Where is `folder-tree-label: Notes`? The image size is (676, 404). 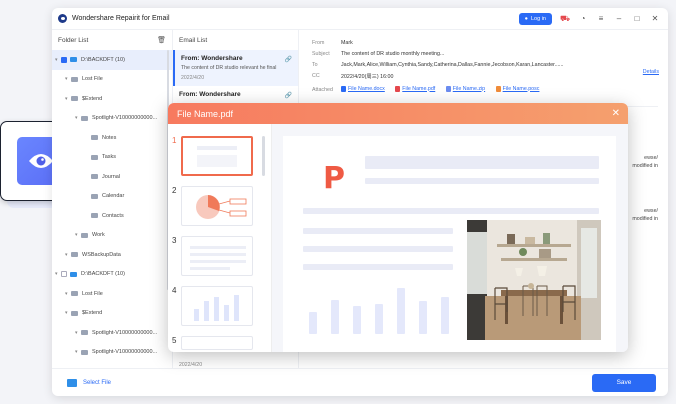 folder-tree-label: Notes is located at coordinates (109, 137).